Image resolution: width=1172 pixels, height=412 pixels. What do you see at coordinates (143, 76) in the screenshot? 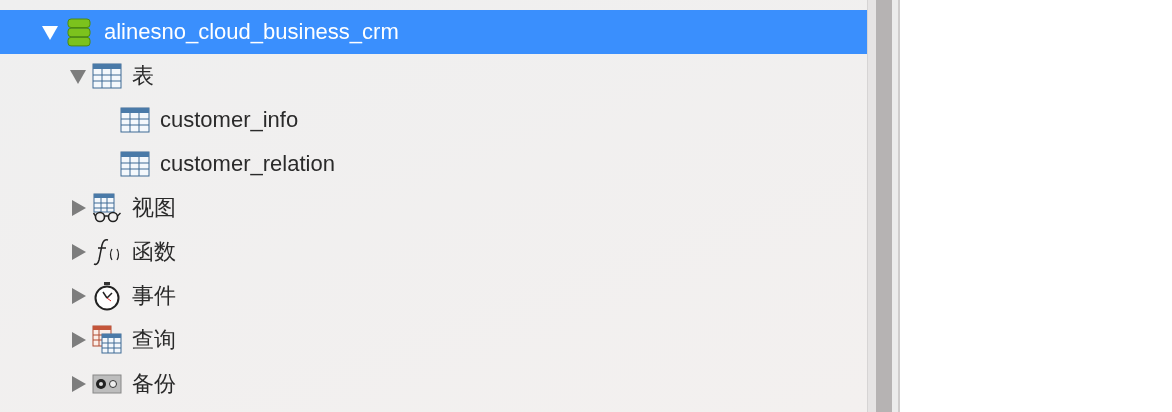
I see `tree-label: 表` at bounding box center [143, 76].